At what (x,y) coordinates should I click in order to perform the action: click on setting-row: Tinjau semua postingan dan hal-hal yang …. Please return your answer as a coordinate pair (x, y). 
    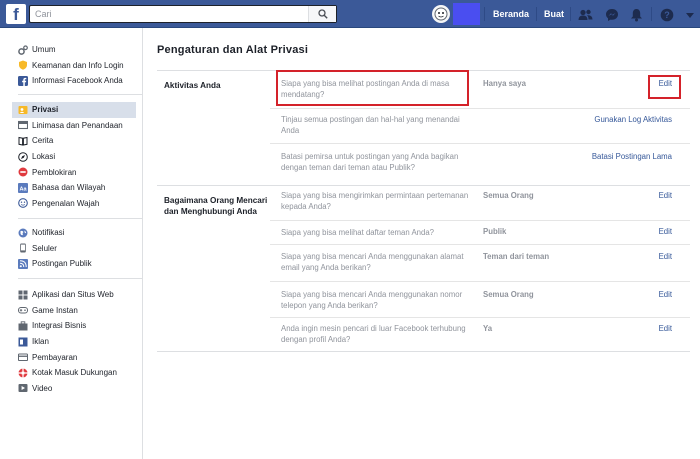
    Looking at the image, I should click on (480, 126).